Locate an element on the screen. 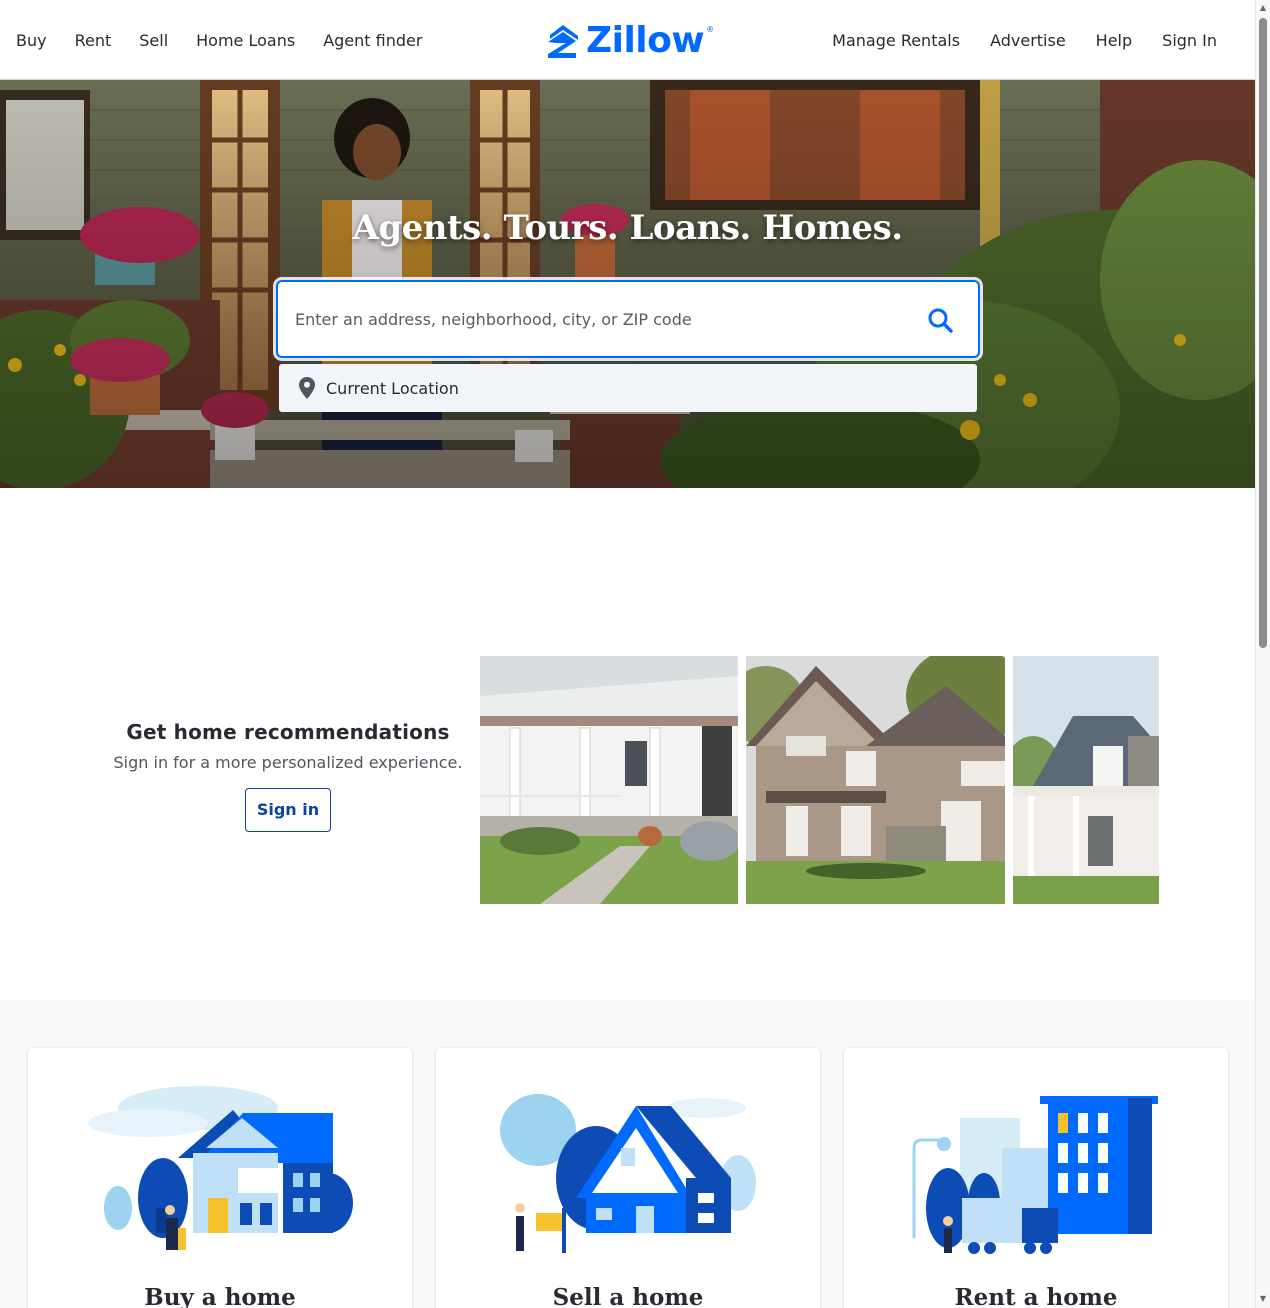  nav-sign-in: Sign In is located at coordinates (1189, 40).